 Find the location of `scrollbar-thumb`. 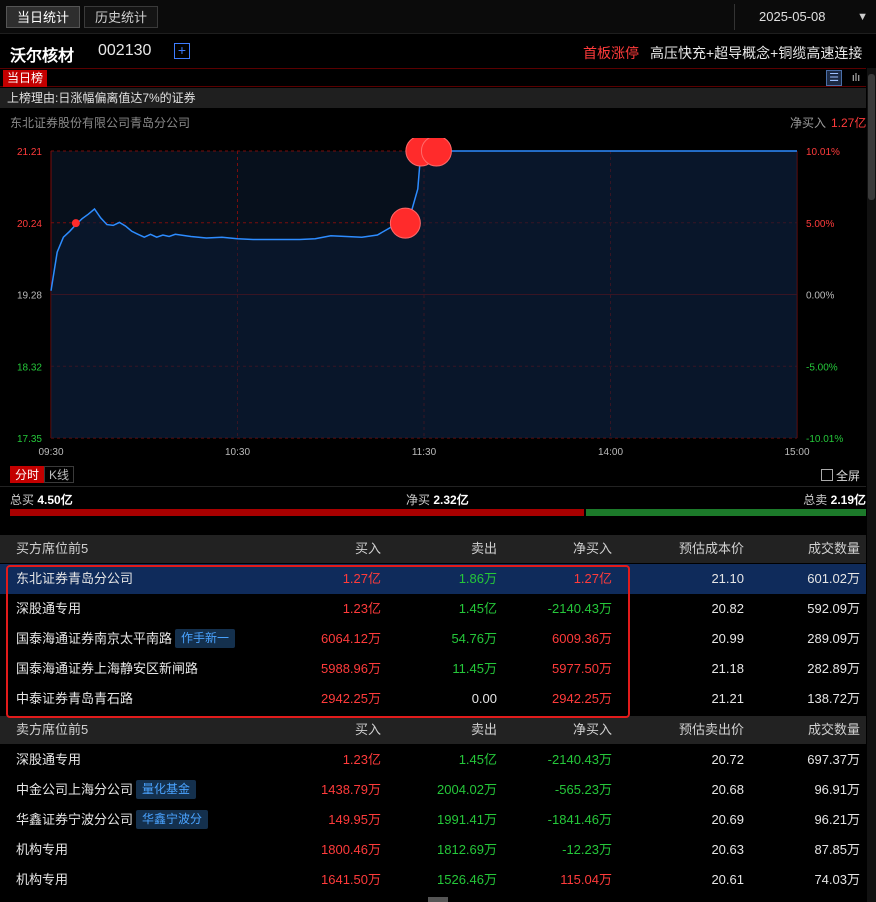

scrollbar-thumb is located at coordinates (871, 137).